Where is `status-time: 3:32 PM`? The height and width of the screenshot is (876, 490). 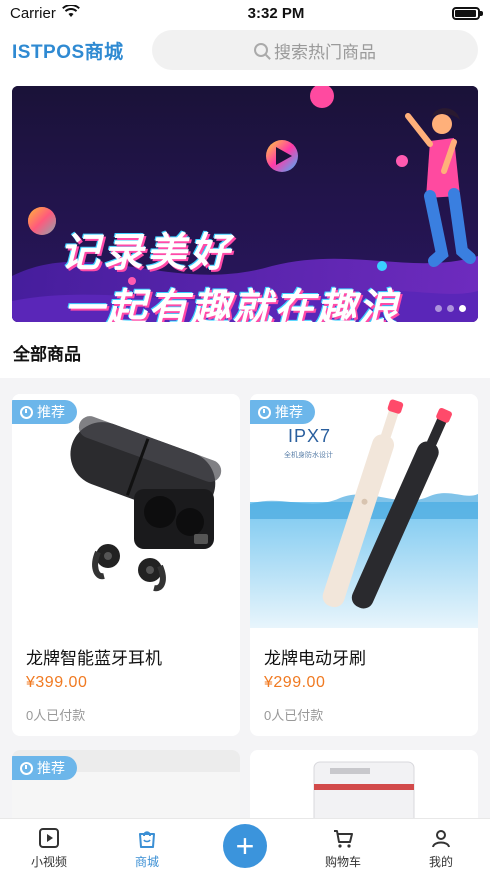
status-time: 3:32 PM is located at coordinates (276, 13).